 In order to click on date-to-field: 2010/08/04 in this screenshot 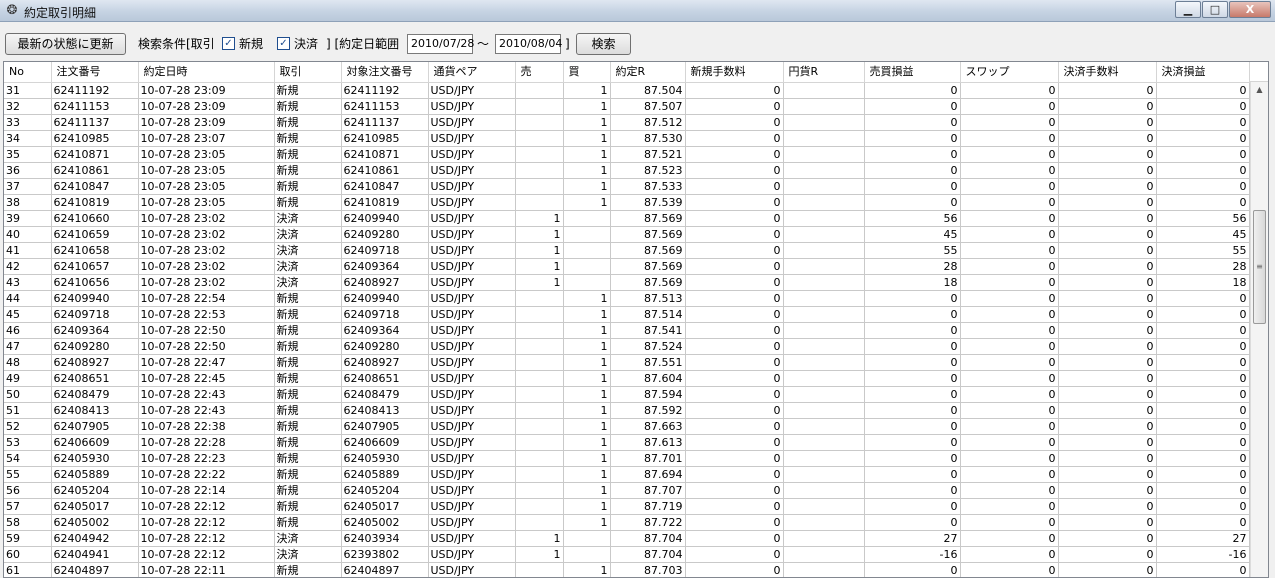, I will do `click(528, 44)`.